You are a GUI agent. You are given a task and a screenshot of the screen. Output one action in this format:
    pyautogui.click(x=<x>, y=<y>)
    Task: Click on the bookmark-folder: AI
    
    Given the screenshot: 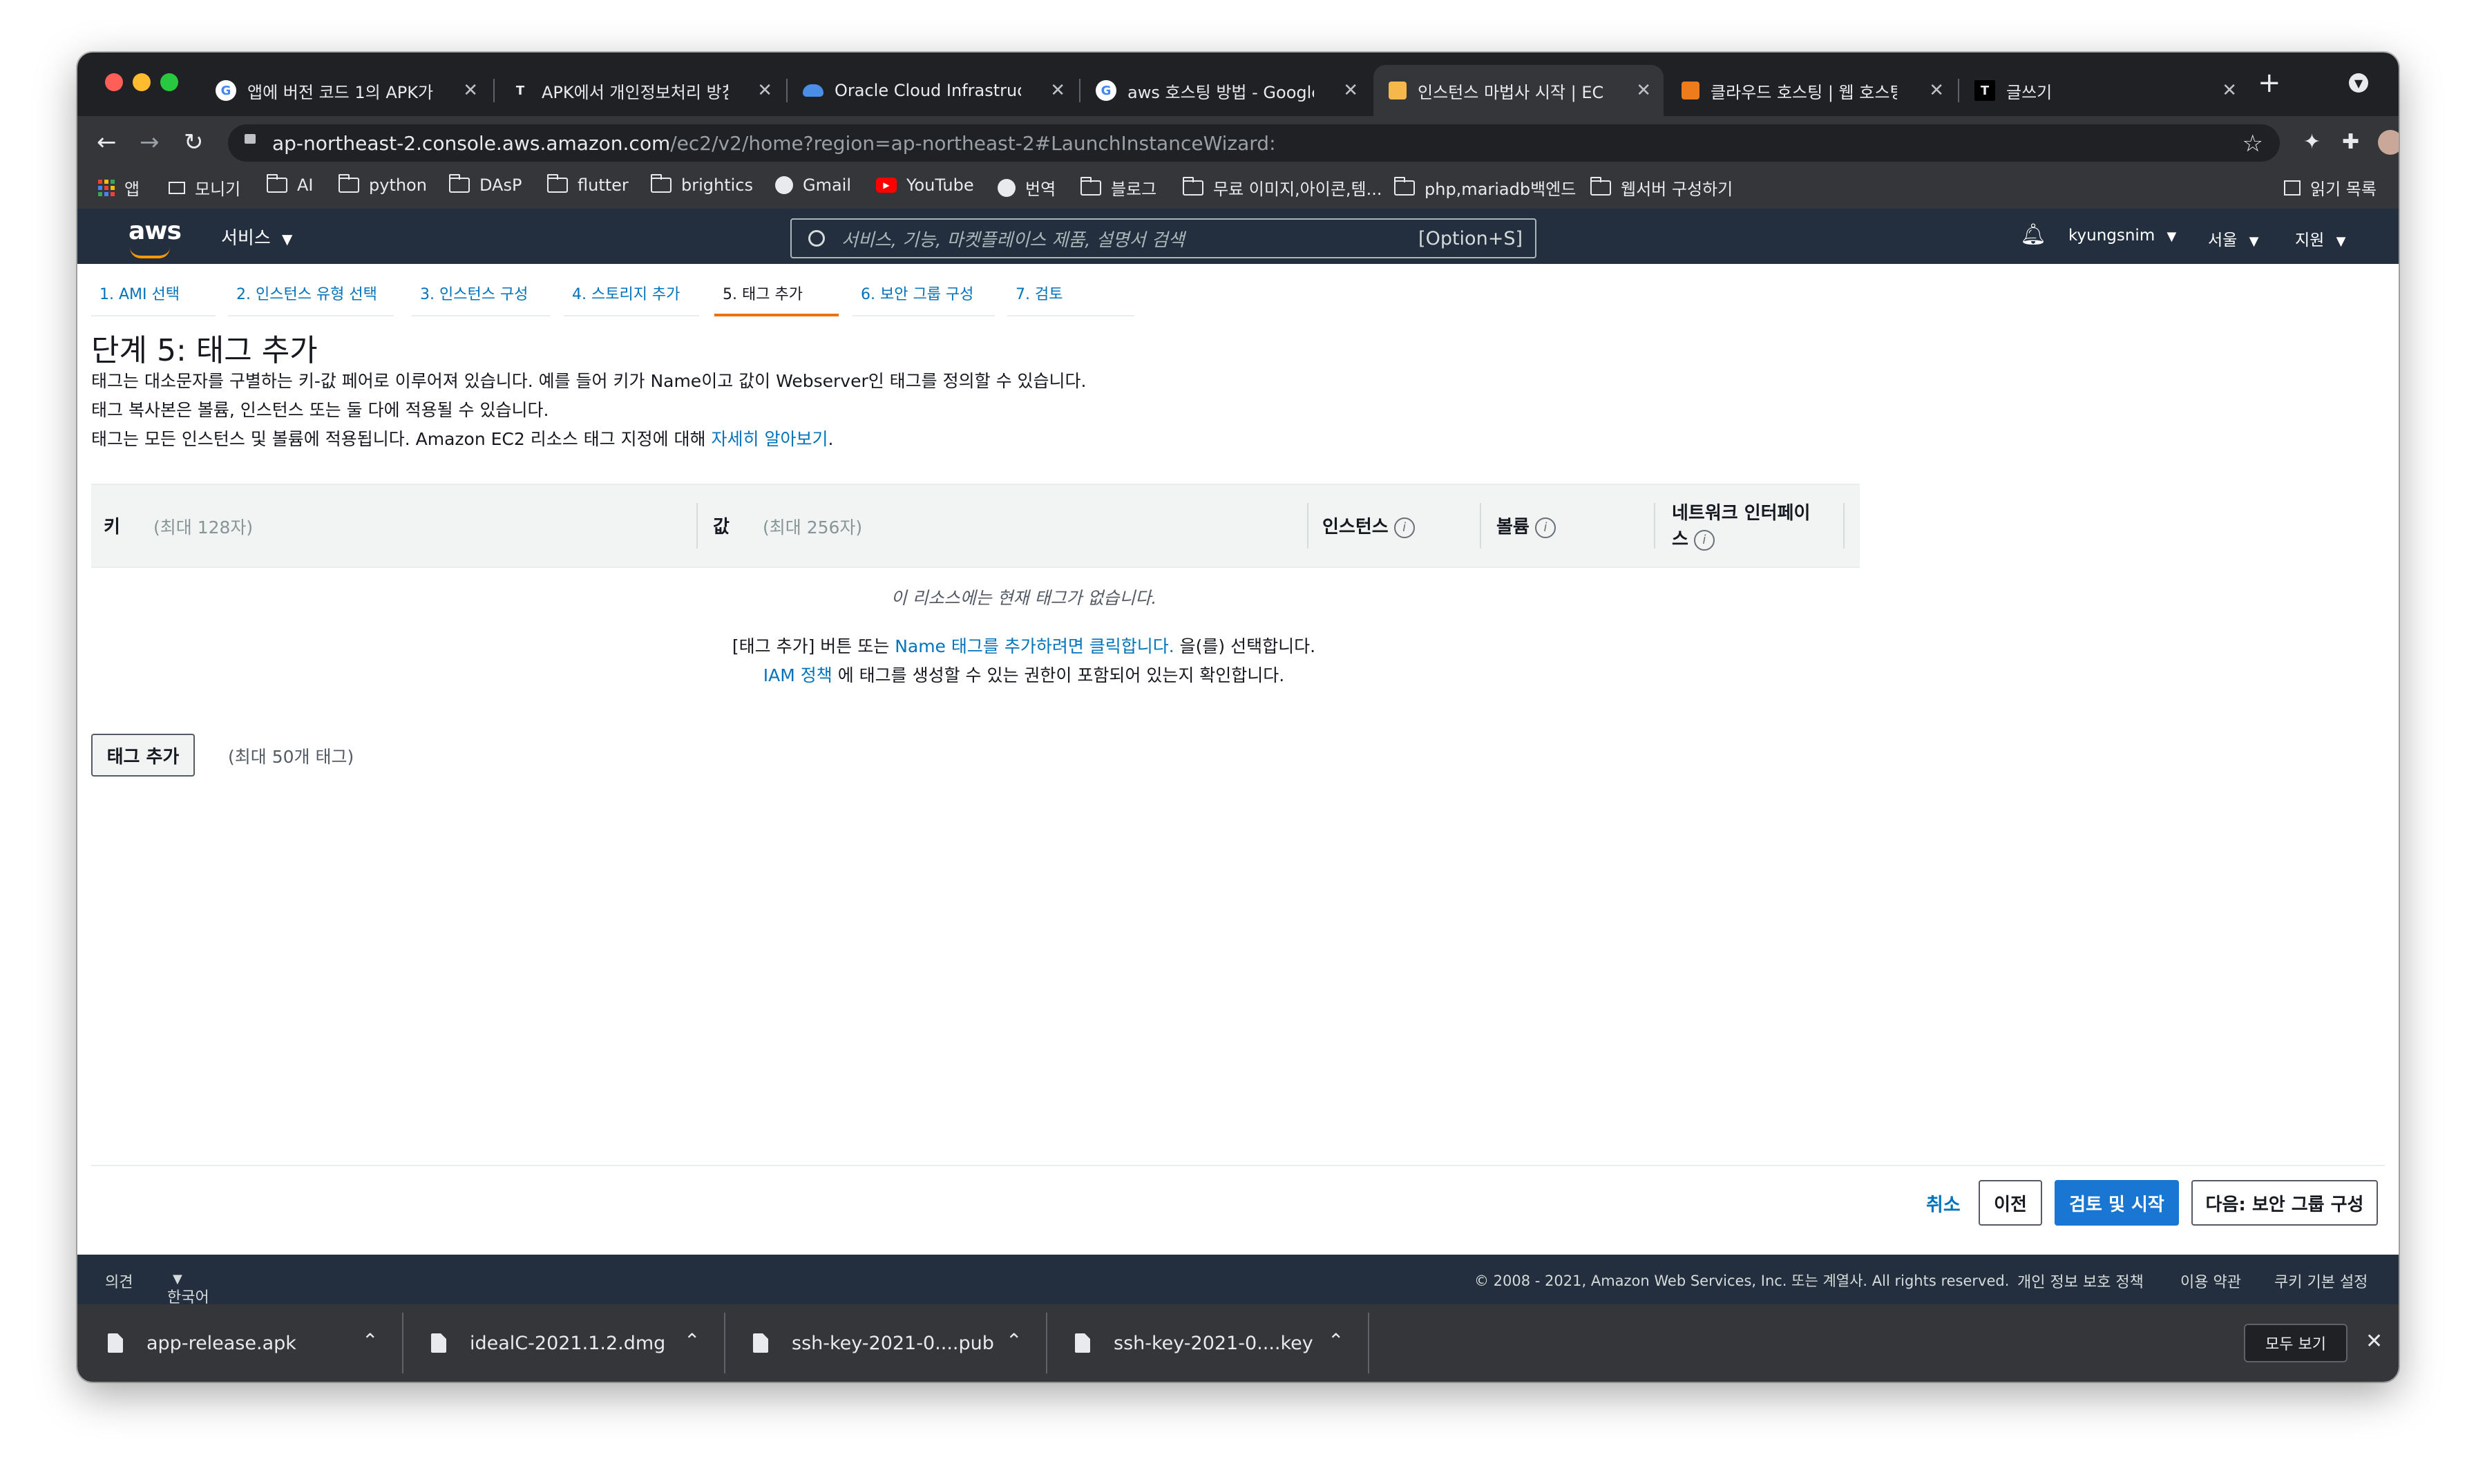 What is the action you would take?
    pyautogui.click(x=290, y=184)
    